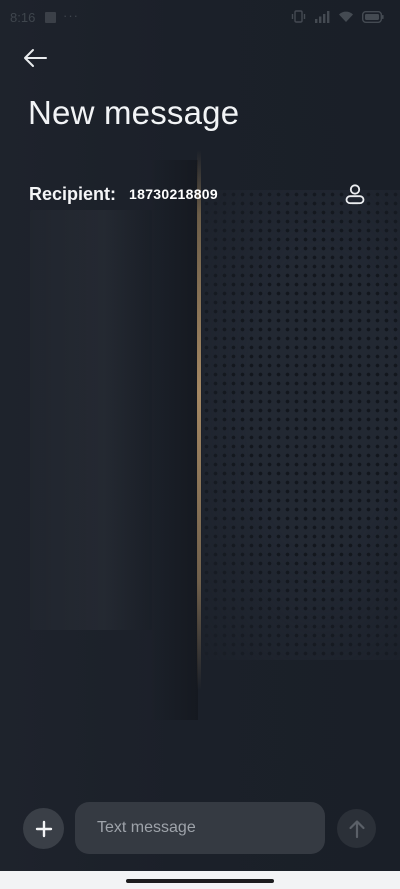  What do you see at coordinates (71, 15) in the screenshot?
I see `more-notifications-icon: ···` at bounding box center [71, 15].